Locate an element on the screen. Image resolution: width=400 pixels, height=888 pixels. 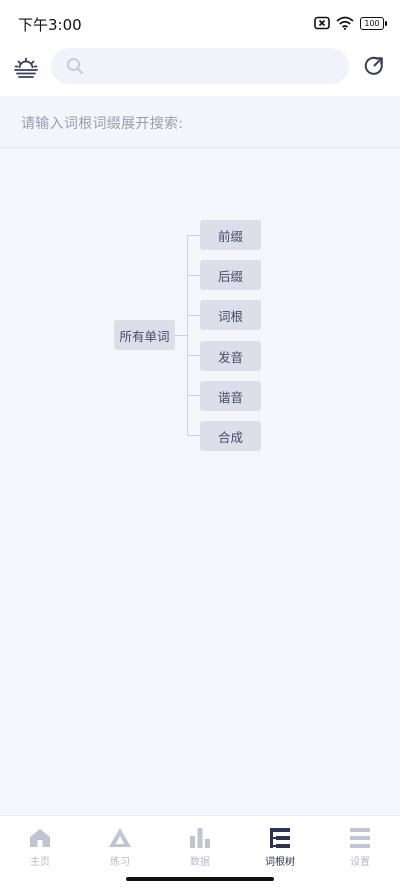
tree-root-node: 所有单词 is located at coordinates (144, 335).